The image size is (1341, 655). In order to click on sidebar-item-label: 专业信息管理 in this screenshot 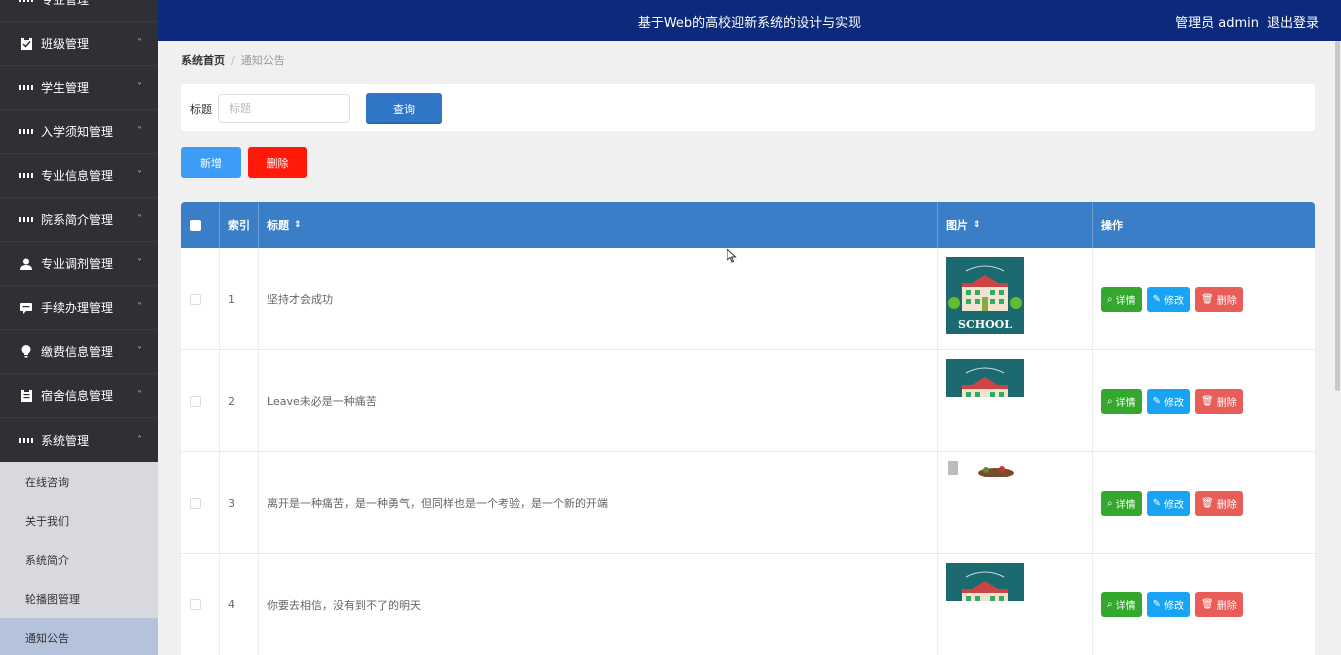, I will do `click(77, 176)`.